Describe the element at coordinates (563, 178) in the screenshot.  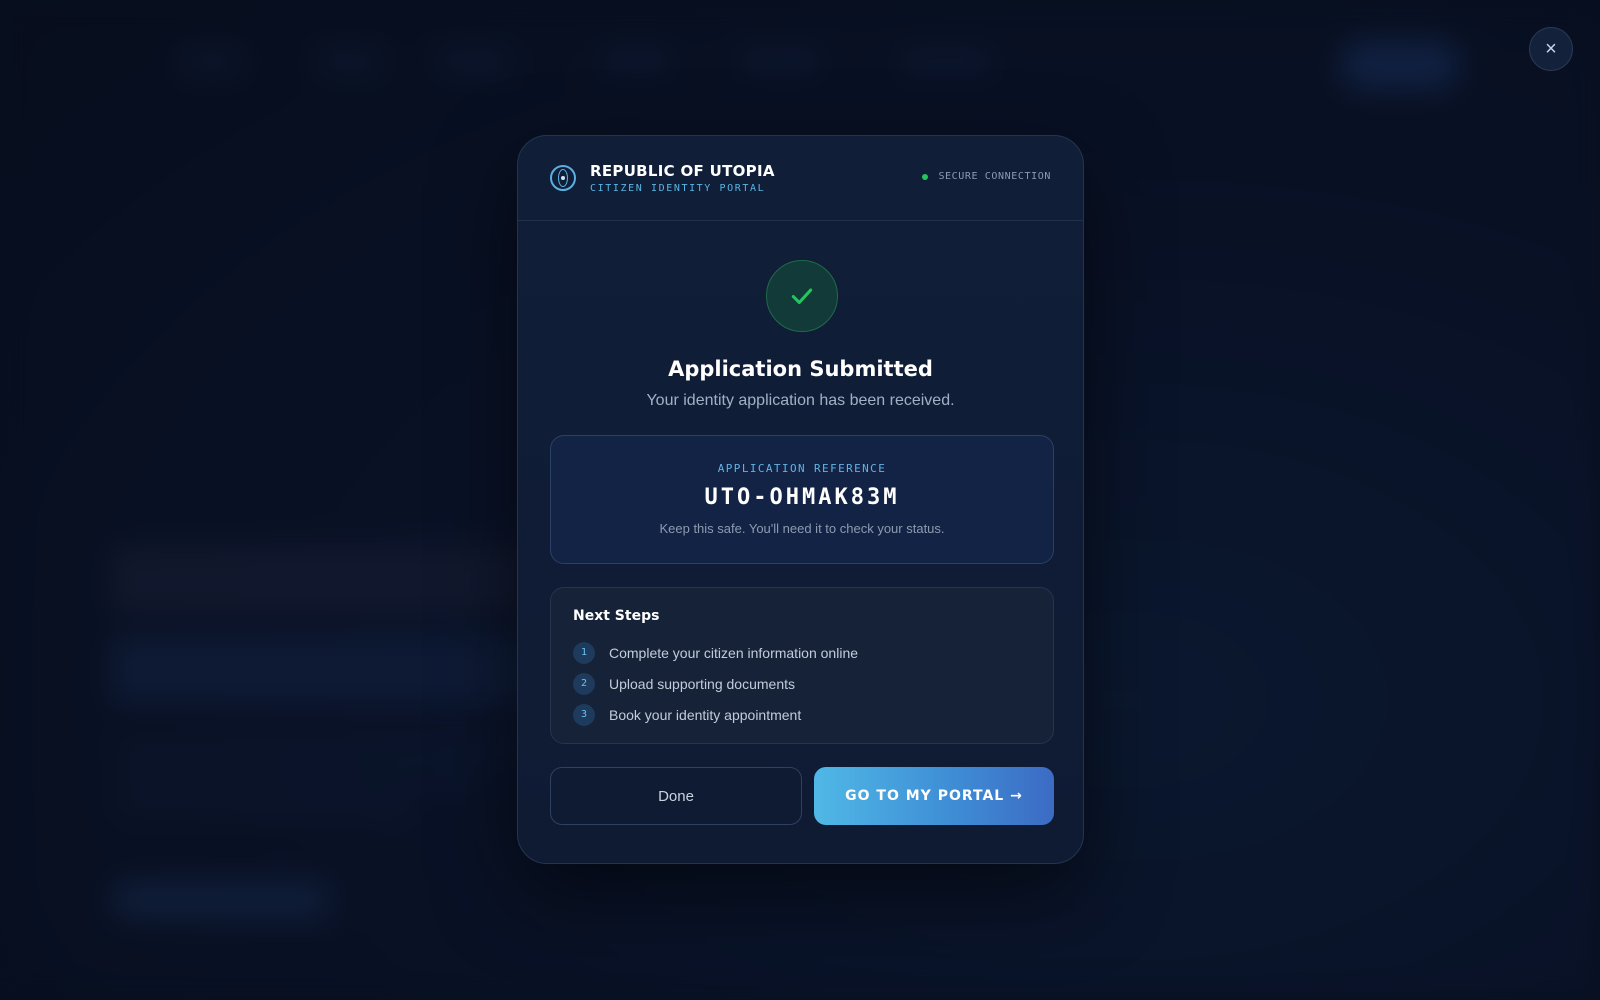
I see `emblem-icon` at that location.